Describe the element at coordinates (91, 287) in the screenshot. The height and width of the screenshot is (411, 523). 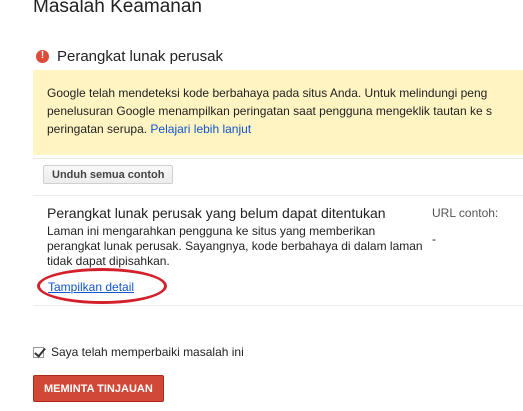
I see `show-detail-link: Tampilkan detail` at that location.